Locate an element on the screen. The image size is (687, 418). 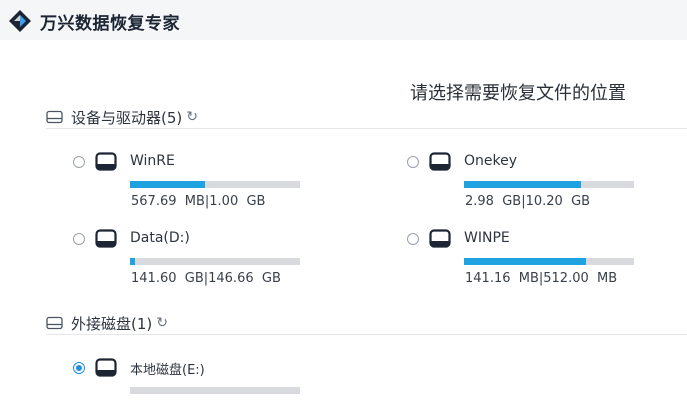
drive-size: 2.98 GB|10.20 GB is located at coordinates (528, 201).